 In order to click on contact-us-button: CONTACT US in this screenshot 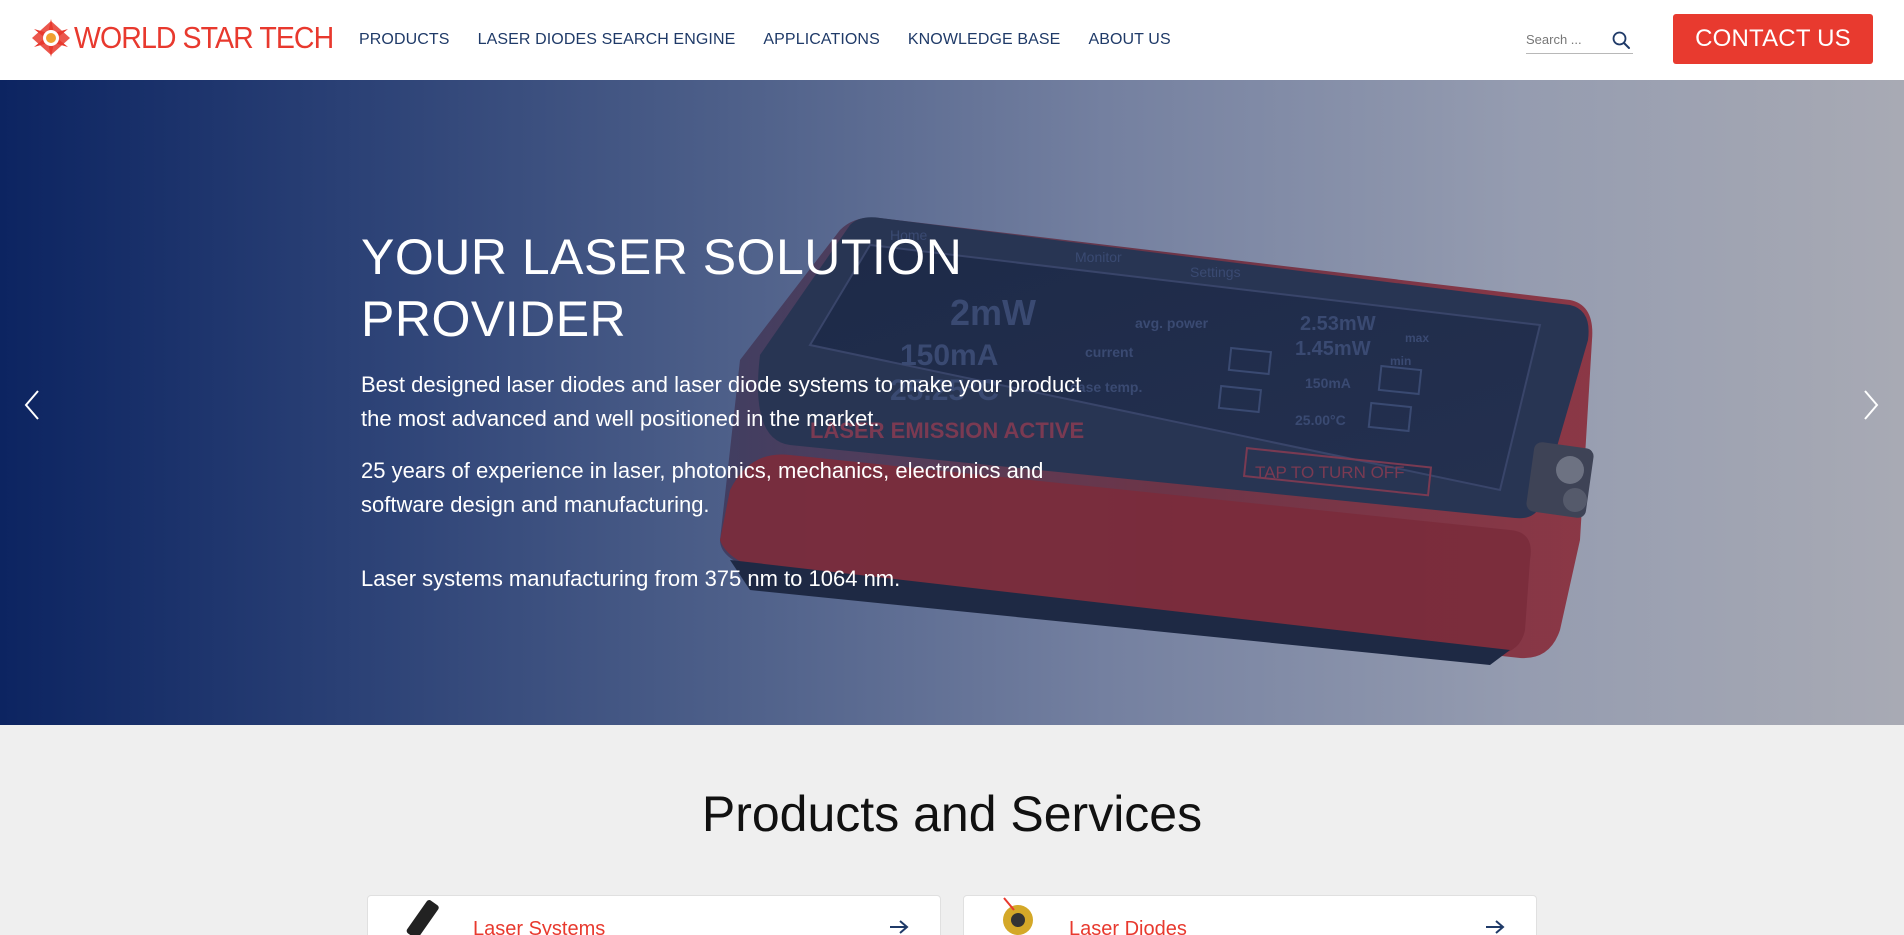, I will do `click(1773, 39)`.